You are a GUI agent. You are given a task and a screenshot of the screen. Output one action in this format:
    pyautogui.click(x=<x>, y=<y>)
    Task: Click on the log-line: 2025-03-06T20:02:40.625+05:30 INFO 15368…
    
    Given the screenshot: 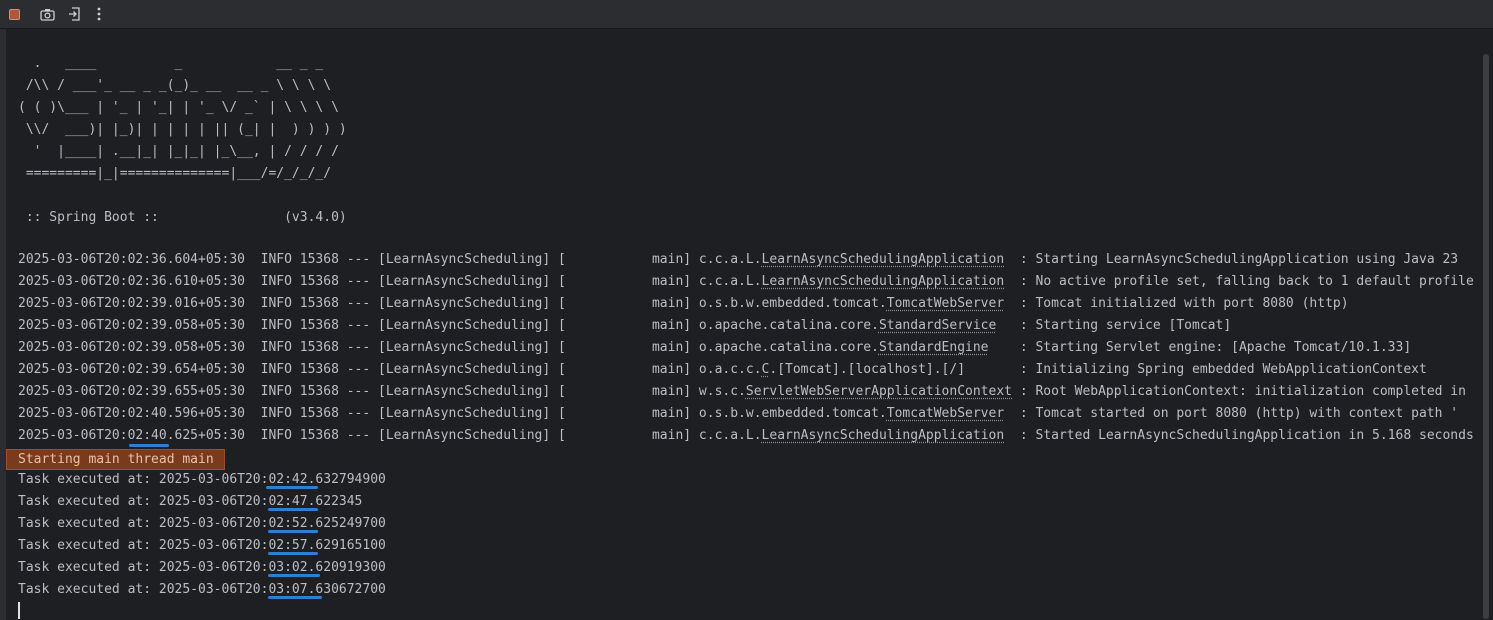 What is the action you would take?
    pyautogui.click(x=746, y=436)
    